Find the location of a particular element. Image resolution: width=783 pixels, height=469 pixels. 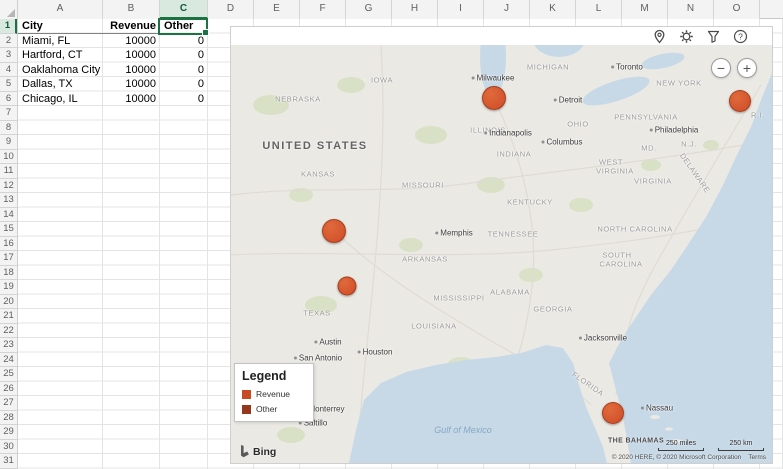

legend-item-revenue: Revenue is located at coordinates (274, 394).